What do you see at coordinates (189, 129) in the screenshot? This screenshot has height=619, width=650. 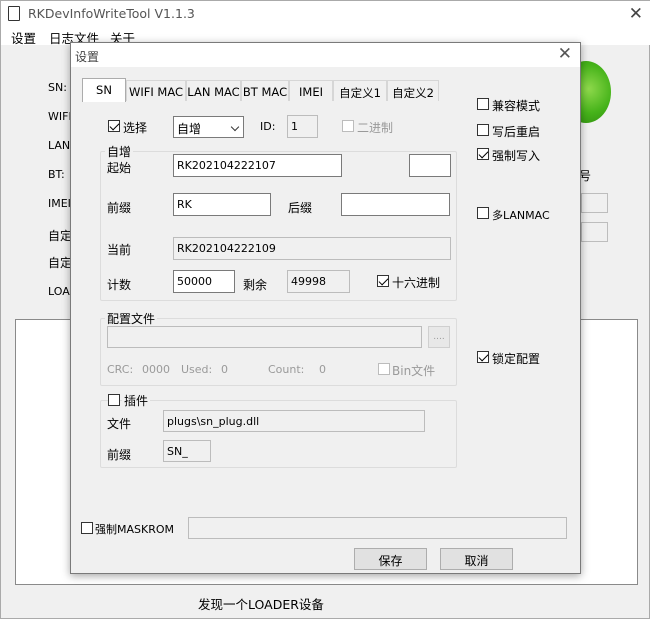 I see `mode-select-value: 自增` at bounding box center [189, 129].